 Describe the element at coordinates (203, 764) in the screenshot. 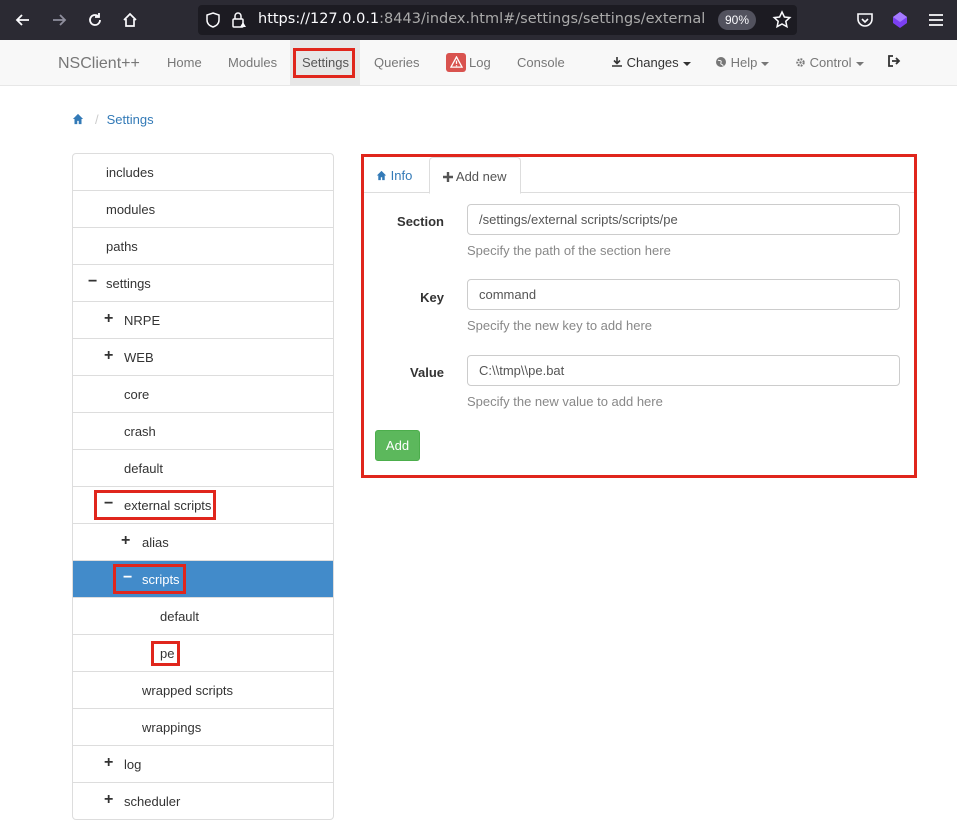

I see `tree-item-log: + log` at that location.